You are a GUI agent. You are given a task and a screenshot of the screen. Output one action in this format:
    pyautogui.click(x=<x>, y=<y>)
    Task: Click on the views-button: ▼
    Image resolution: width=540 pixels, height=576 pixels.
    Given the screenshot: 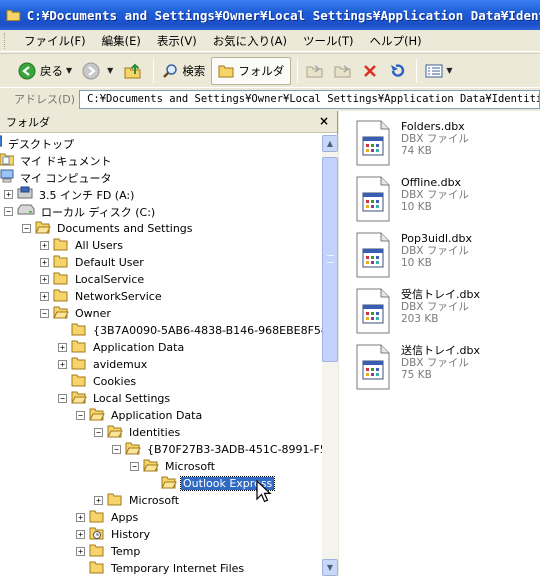 What is the action you would take?
    pyautogui.click(x=438, y=71)
    